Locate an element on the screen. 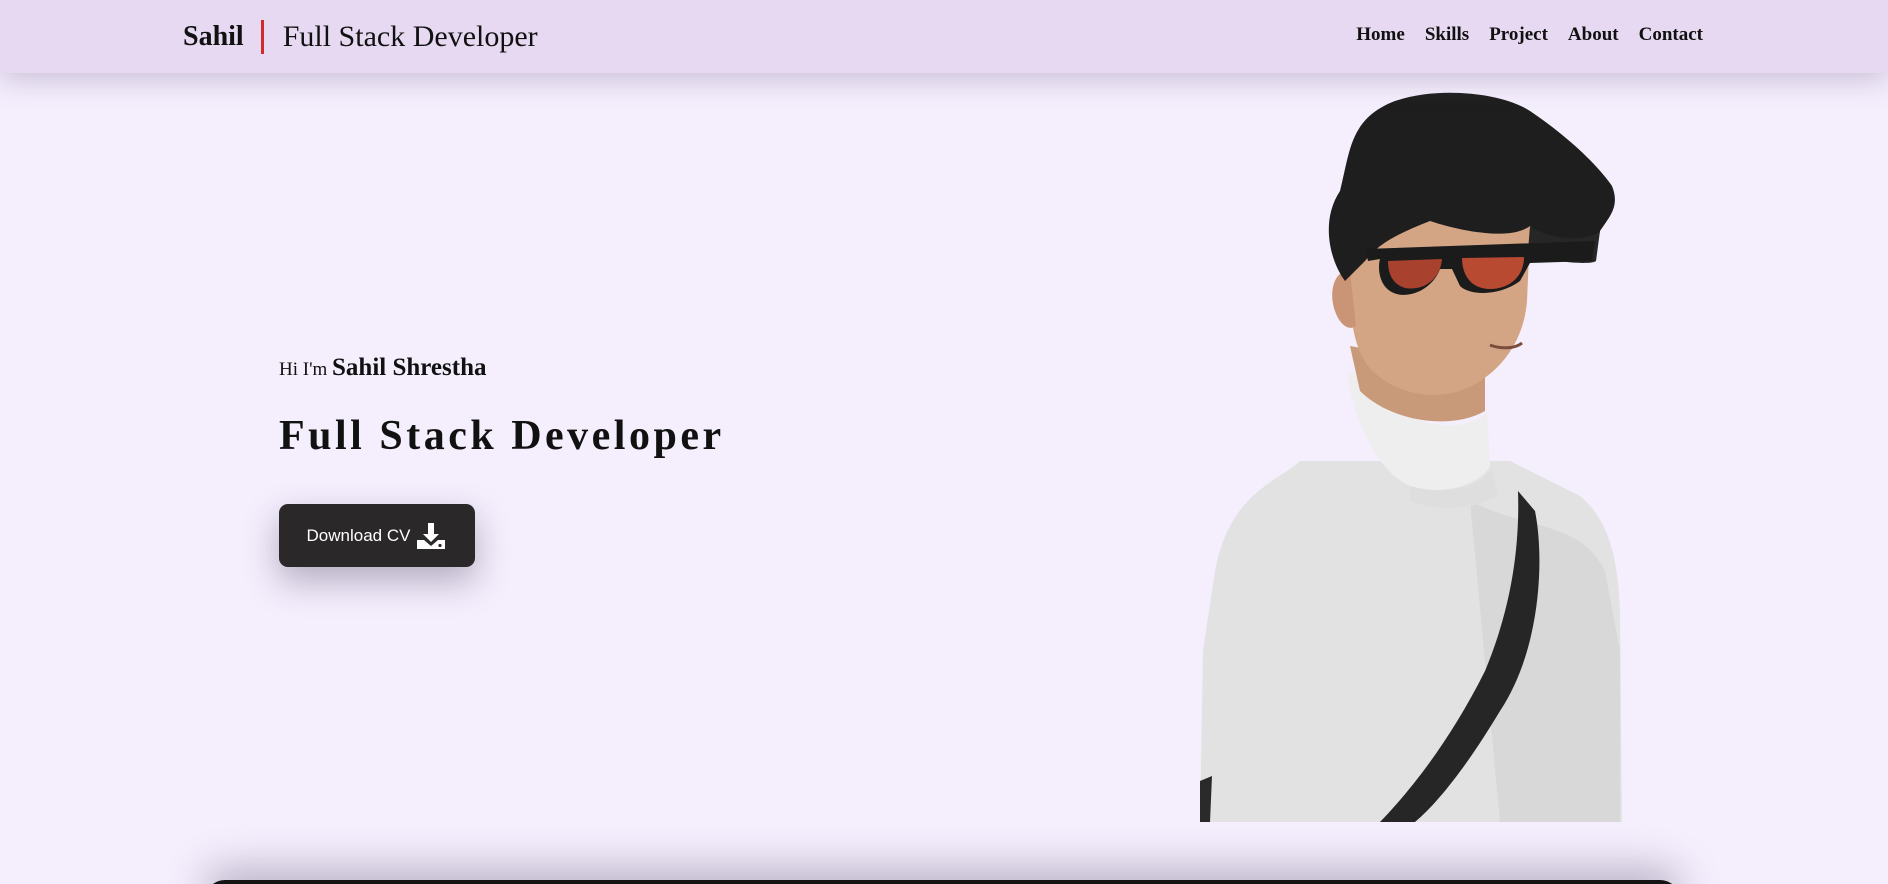 This screenshot has height=884, width=1888. download-cv-button: Download CV is located at coordinates (377, 535).